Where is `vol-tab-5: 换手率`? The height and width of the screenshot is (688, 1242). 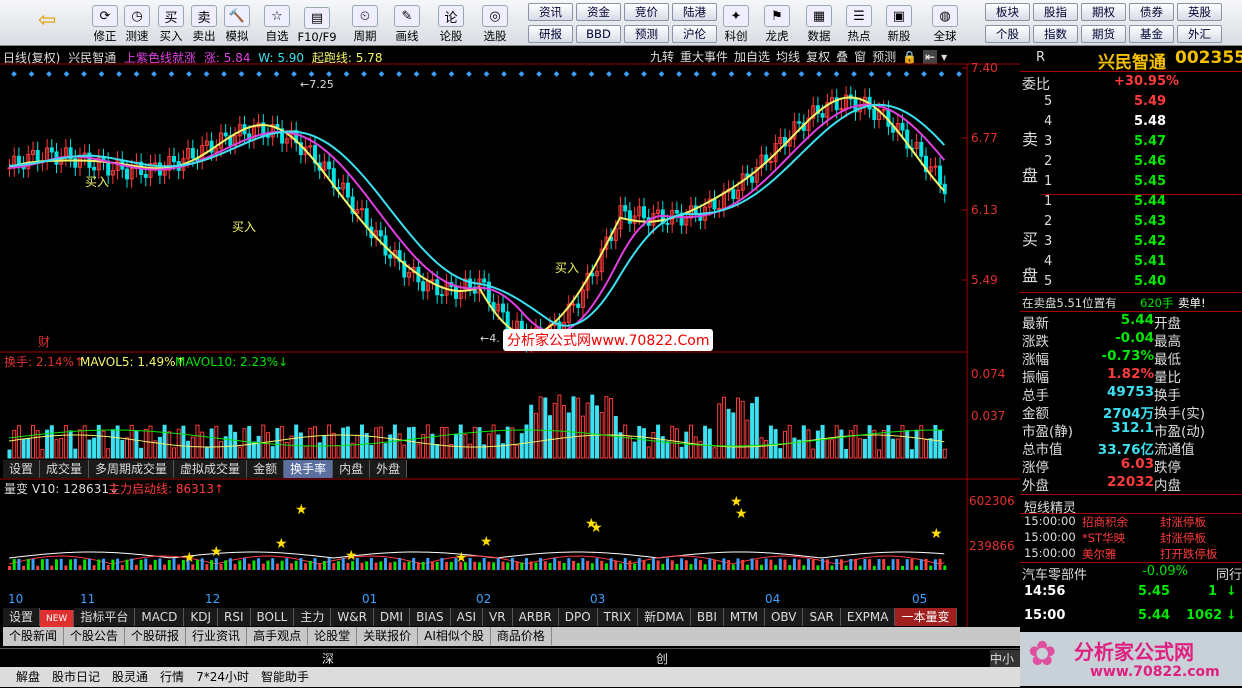
vol-tab-5: 换手率 is located at coordinates (309, 469).